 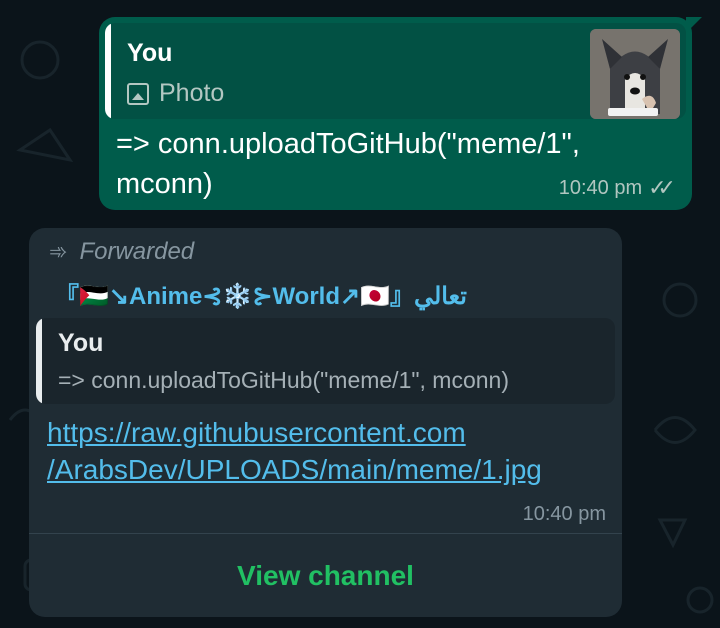 I want to click on quoted-attachment: Photo, so click(x=175, y=93).